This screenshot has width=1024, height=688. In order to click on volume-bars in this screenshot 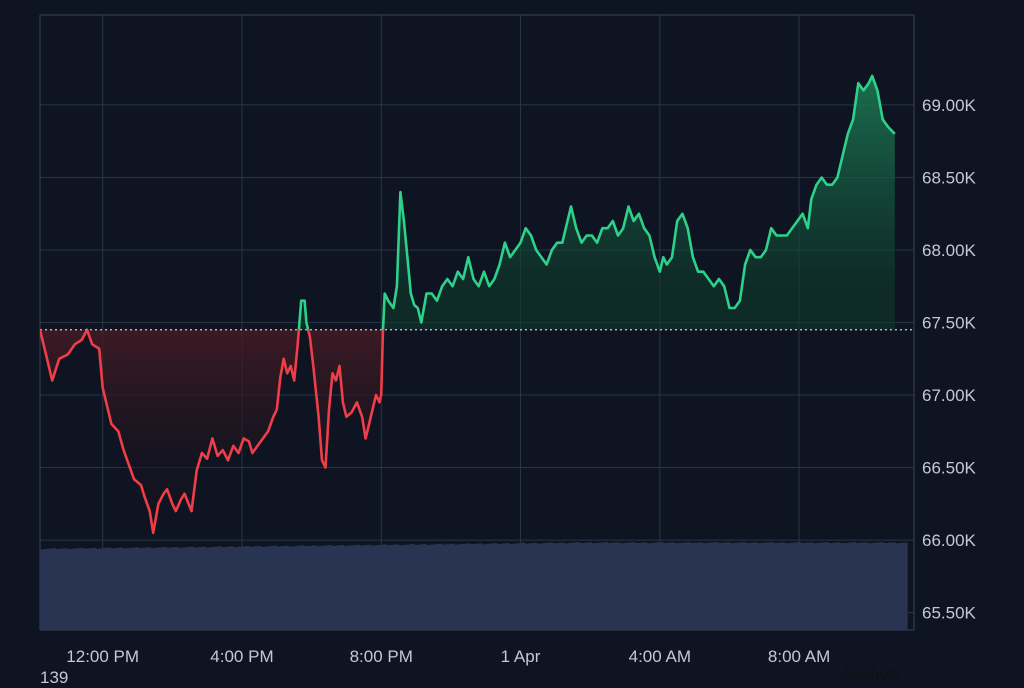, I will do `click(474, 586)`.